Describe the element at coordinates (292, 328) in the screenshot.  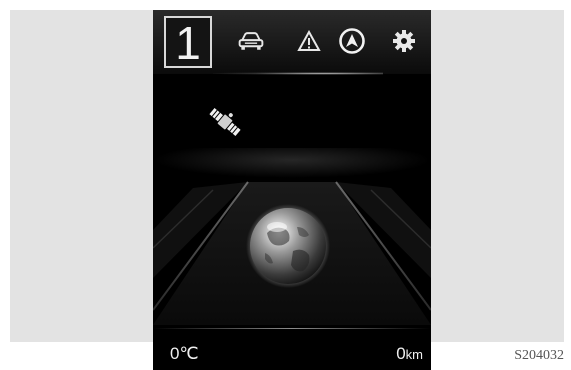
I see `status-divider` at that location.